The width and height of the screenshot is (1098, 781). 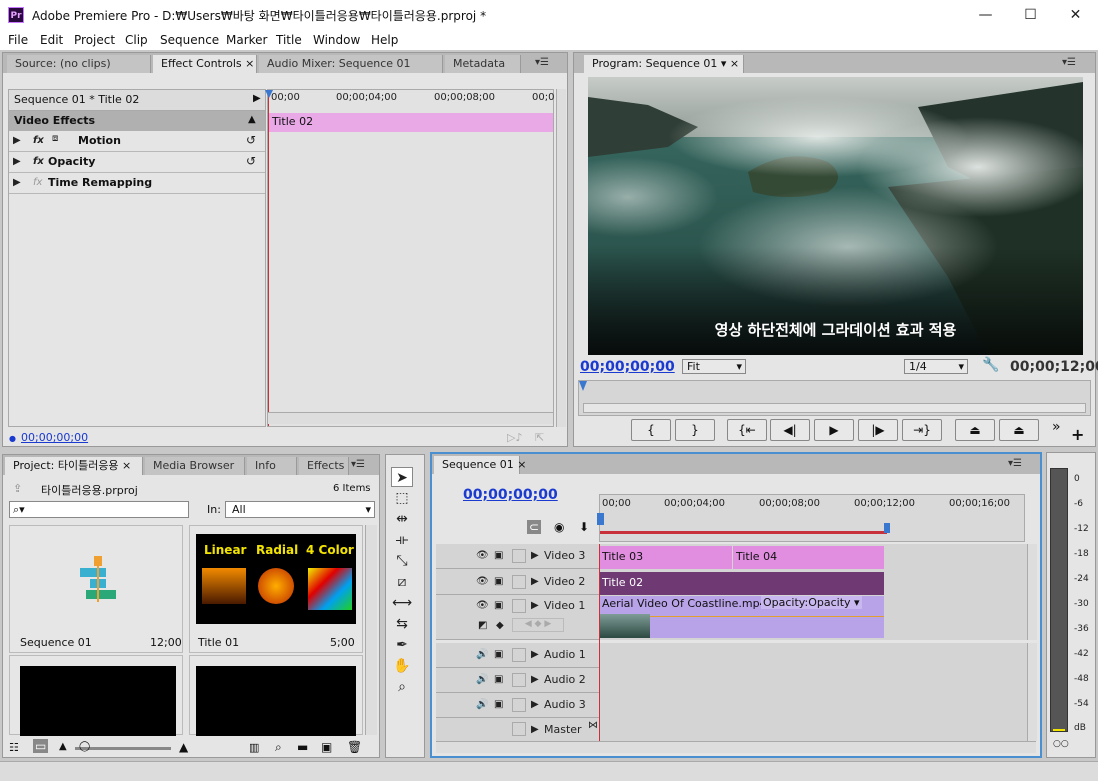 I want to click on tab-source: Source: (no clips), so click(x=79, y=64).